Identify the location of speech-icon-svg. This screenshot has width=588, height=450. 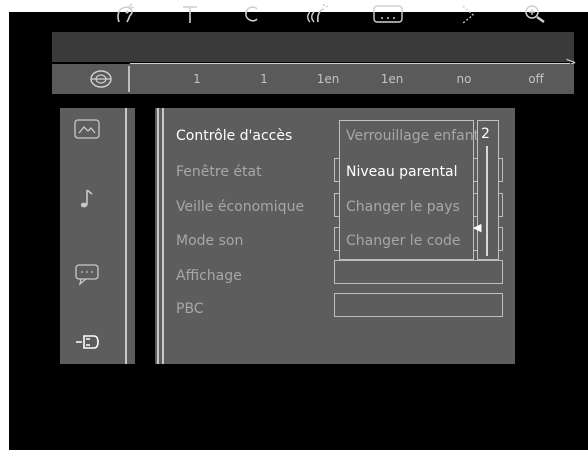
(87, 275).